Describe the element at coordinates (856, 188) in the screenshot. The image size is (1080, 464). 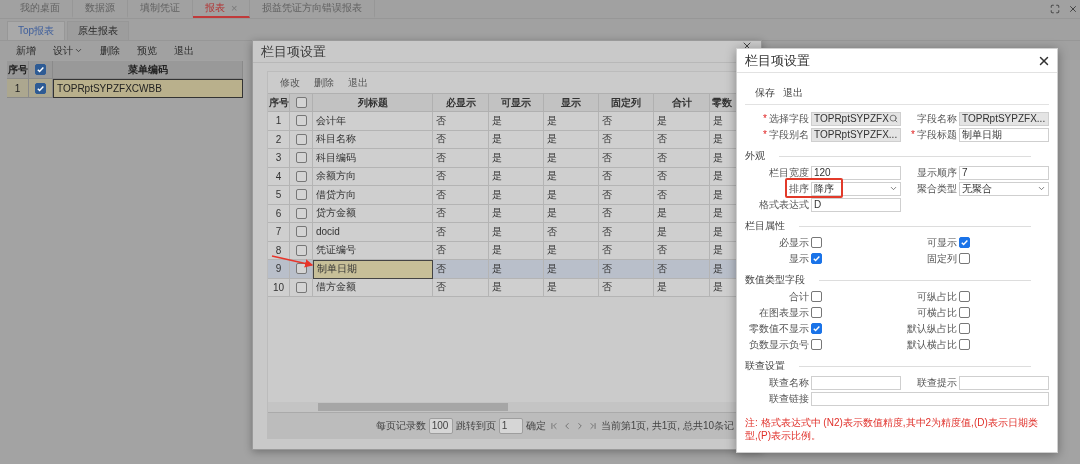
I see `select-field: 降序` at that location.